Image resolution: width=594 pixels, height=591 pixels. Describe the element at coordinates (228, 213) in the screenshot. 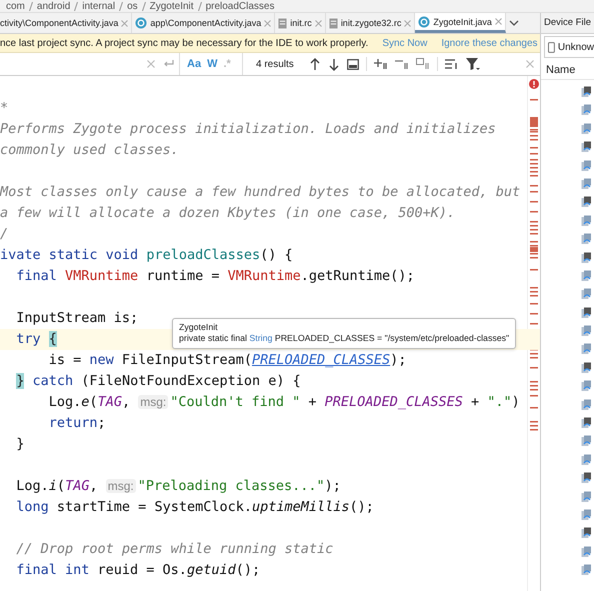

I see `code-text: a few will allocate a dozen Kbytes (in one case, 500+K).` at that location.